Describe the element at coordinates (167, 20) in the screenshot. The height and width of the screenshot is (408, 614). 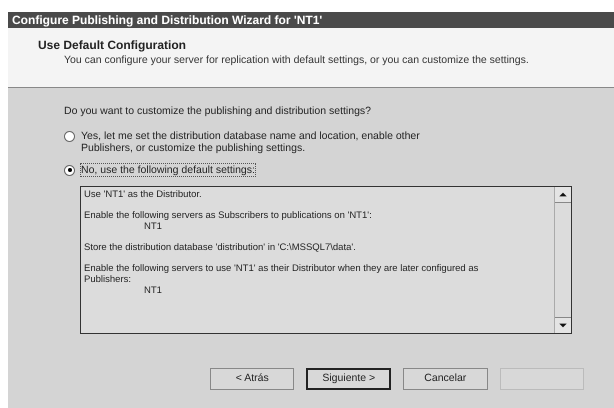
I see `window-title: Configure Publishing and Distribution Wizard for 'NT1'` at that location.